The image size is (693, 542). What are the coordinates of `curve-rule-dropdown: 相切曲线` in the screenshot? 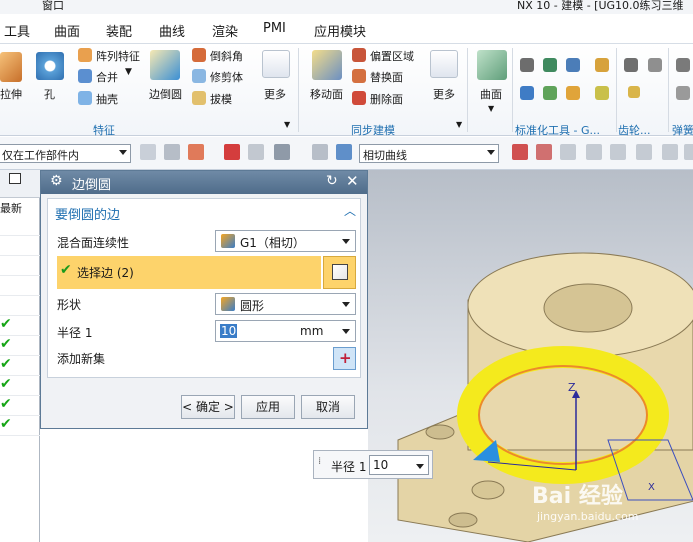 It's located at (429, 153).